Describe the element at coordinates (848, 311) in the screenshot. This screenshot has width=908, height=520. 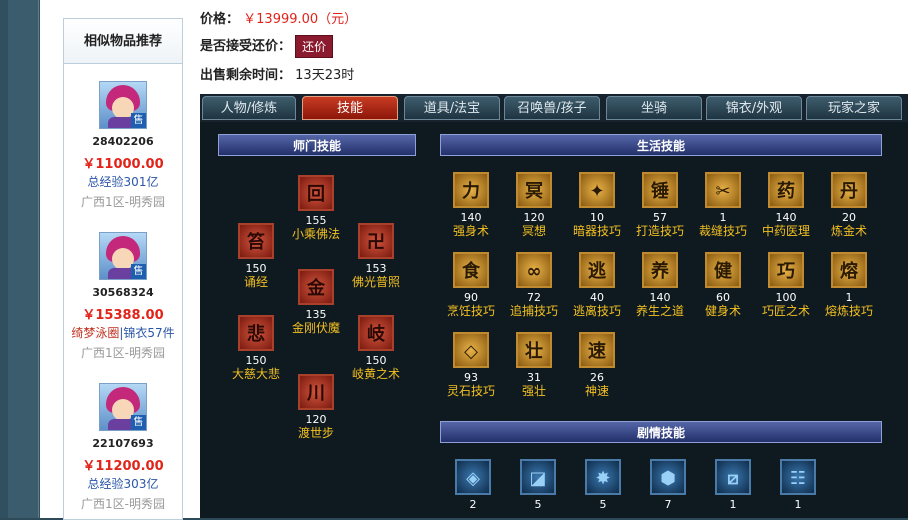
I see `skill-name: 熔炼技巧` at that location.